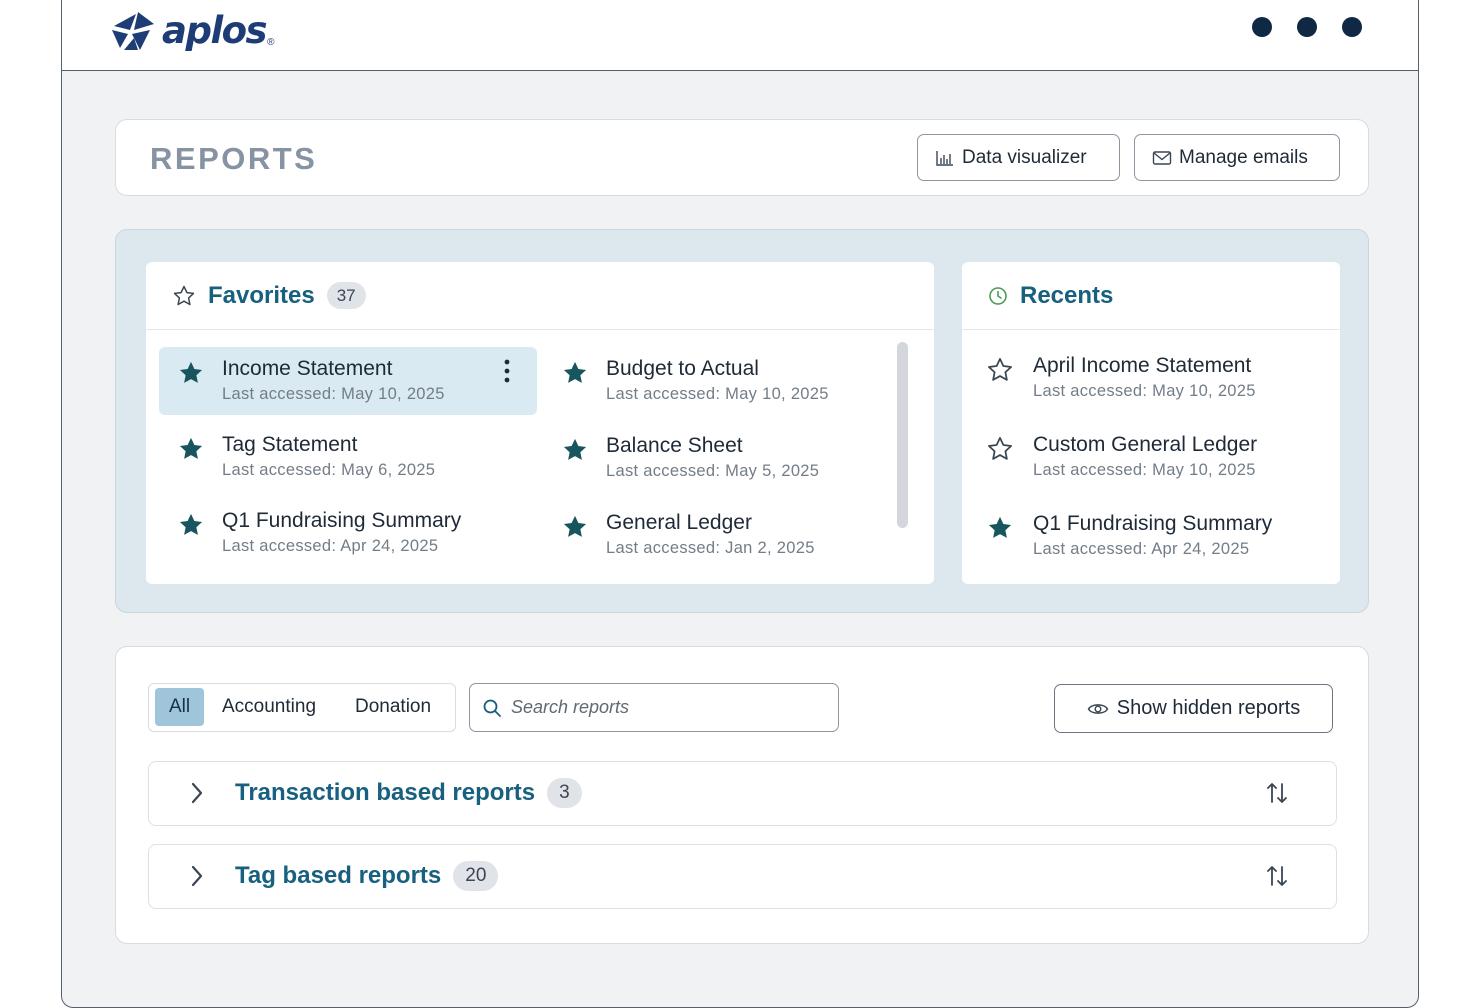  I want to click on manage-emails-button: Manage emails, so click(1237, 157).